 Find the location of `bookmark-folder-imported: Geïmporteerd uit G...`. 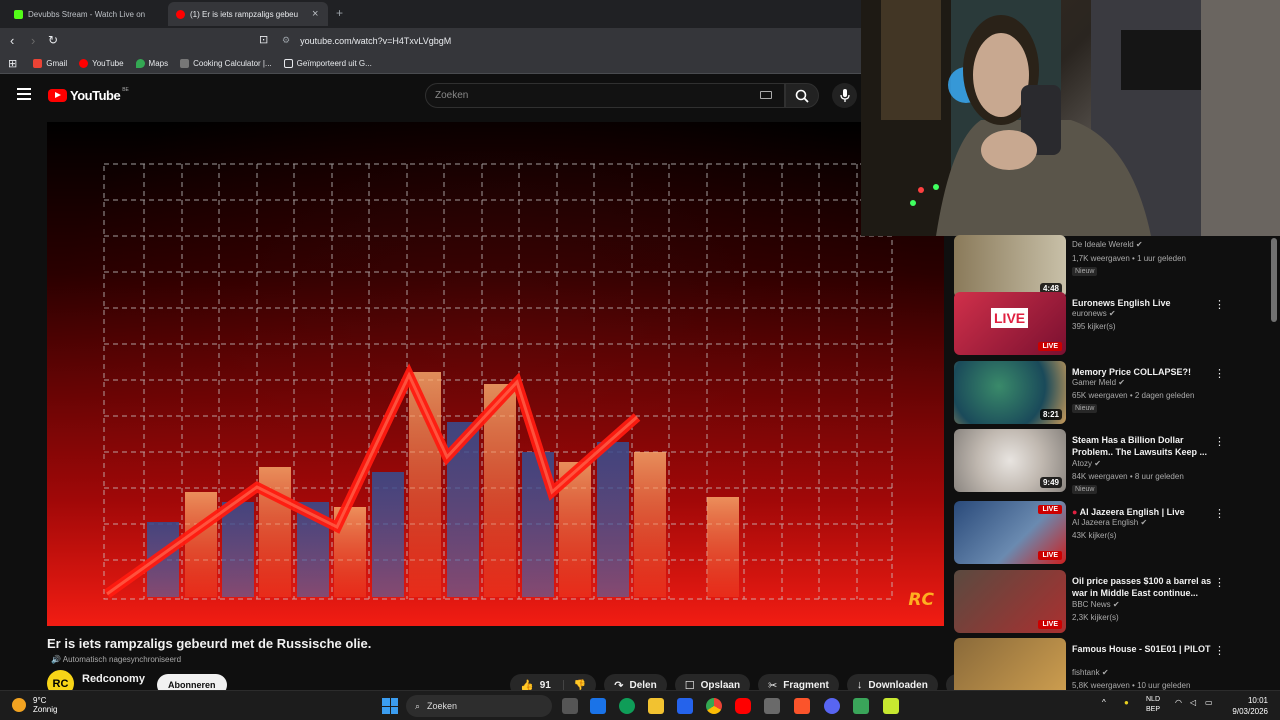

bookmark-folder-imported: Geïmporteerd uit G... is located at coordinates (327, 63).